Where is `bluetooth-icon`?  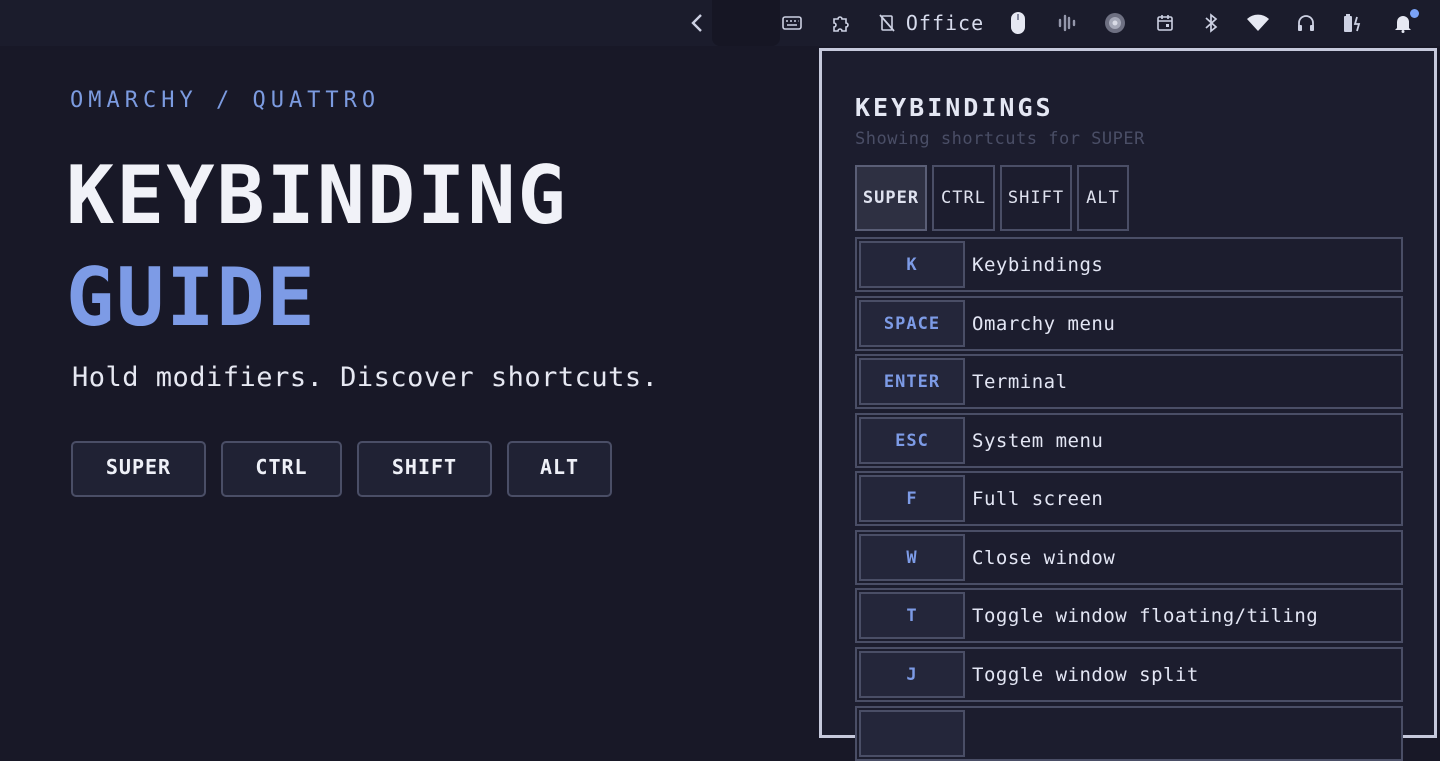 bluetooth-icon is located at coordinates (1211, 23).